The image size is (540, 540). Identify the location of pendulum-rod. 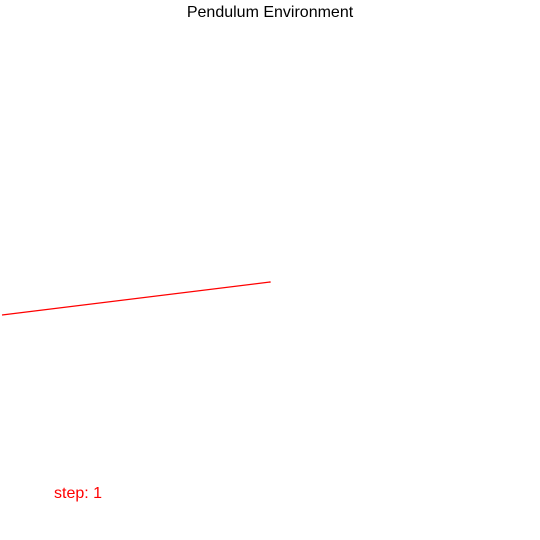
(136, 298).